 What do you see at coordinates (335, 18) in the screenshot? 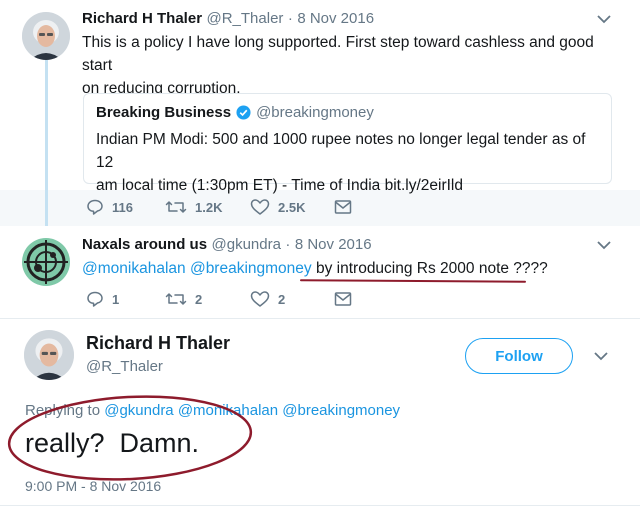
I see `tweet-date: 8 Nov 2016` at bounding box center [335, 18].